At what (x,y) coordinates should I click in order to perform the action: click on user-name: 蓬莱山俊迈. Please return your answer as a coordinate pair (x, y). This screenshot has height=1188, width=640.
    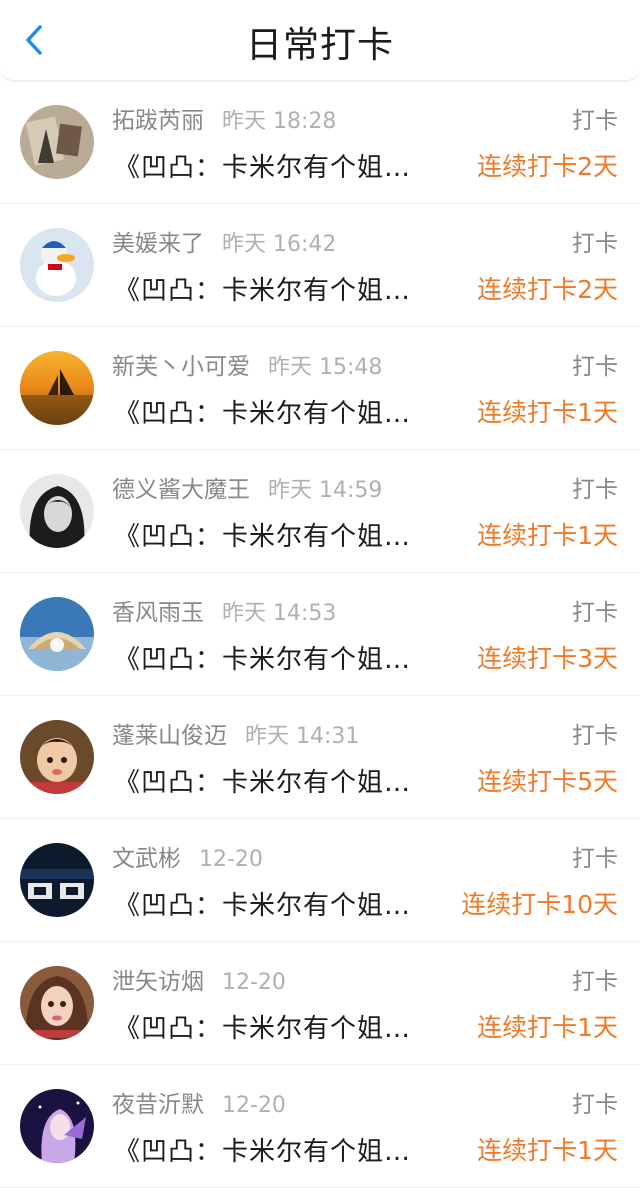
    Looking at the image, I should click on (169, 736).